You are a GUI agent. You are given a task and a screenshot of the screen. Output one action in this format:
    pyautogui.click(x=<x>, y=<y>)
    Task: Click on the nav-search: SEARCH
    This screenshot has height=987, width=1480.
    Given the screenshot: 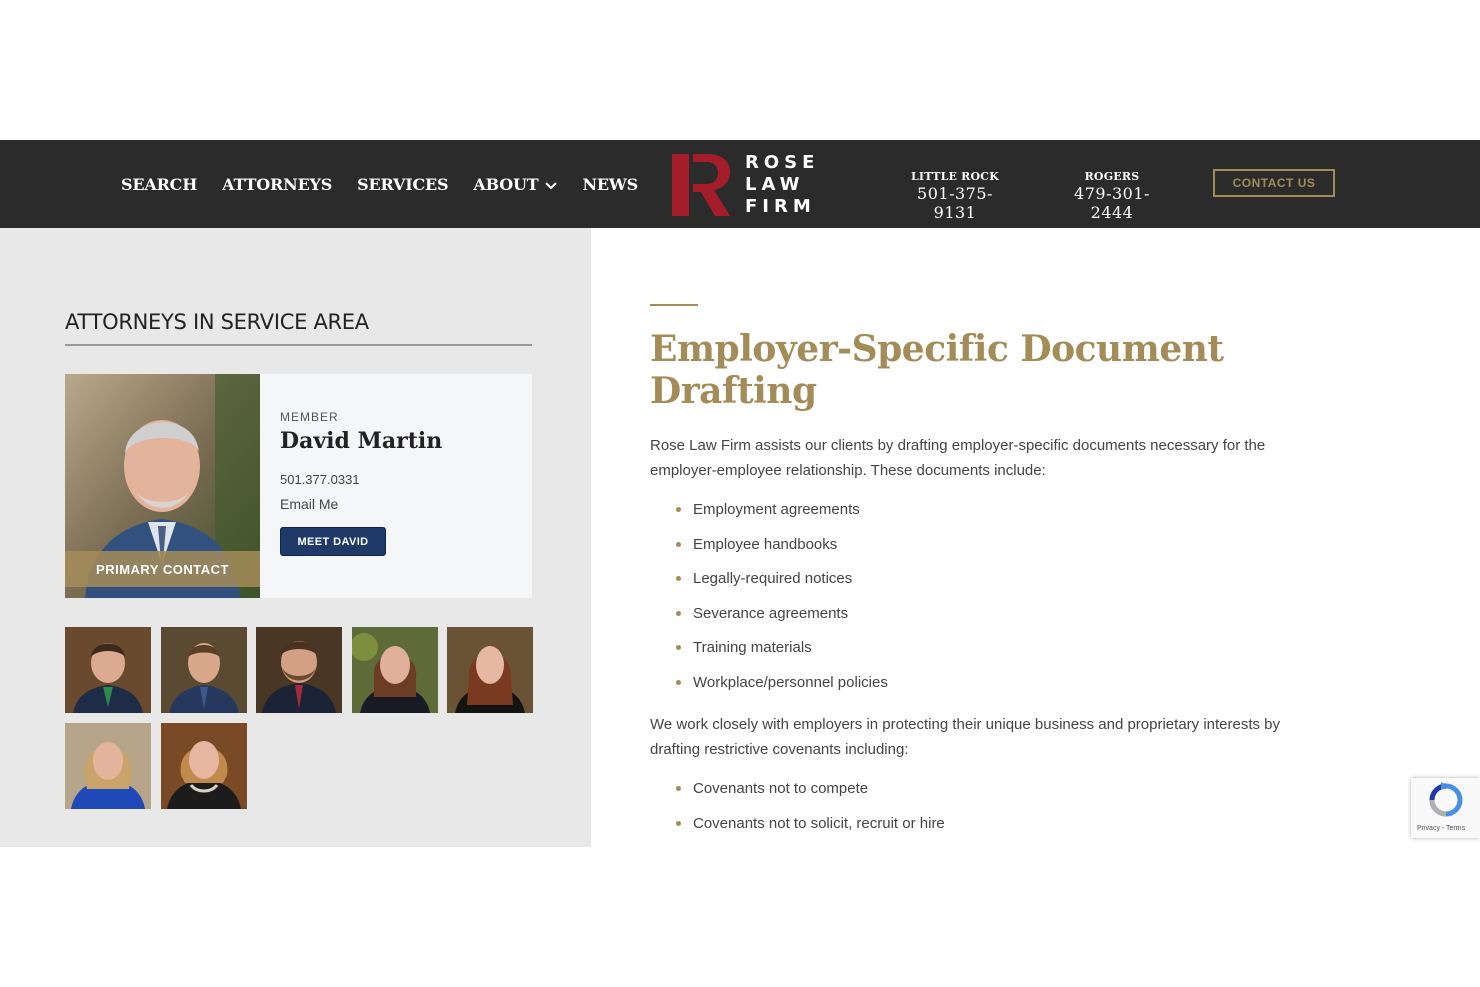 What is the action you would take?
    pyautogui.click(x=159, y=184)
    